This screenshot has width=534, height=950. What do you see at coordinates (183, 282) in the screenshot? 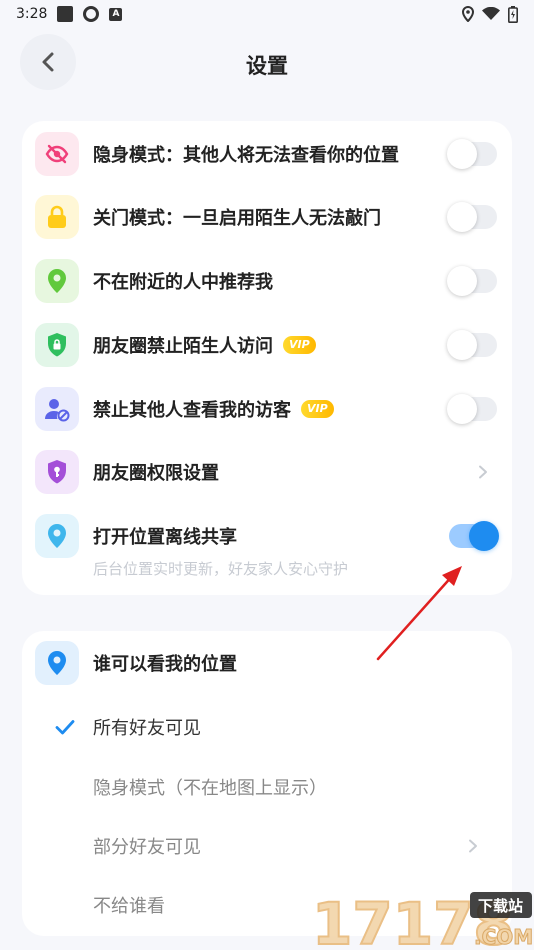
I see `row-label: 不在附近的人中推荐我` at bounding box center [183, 282].